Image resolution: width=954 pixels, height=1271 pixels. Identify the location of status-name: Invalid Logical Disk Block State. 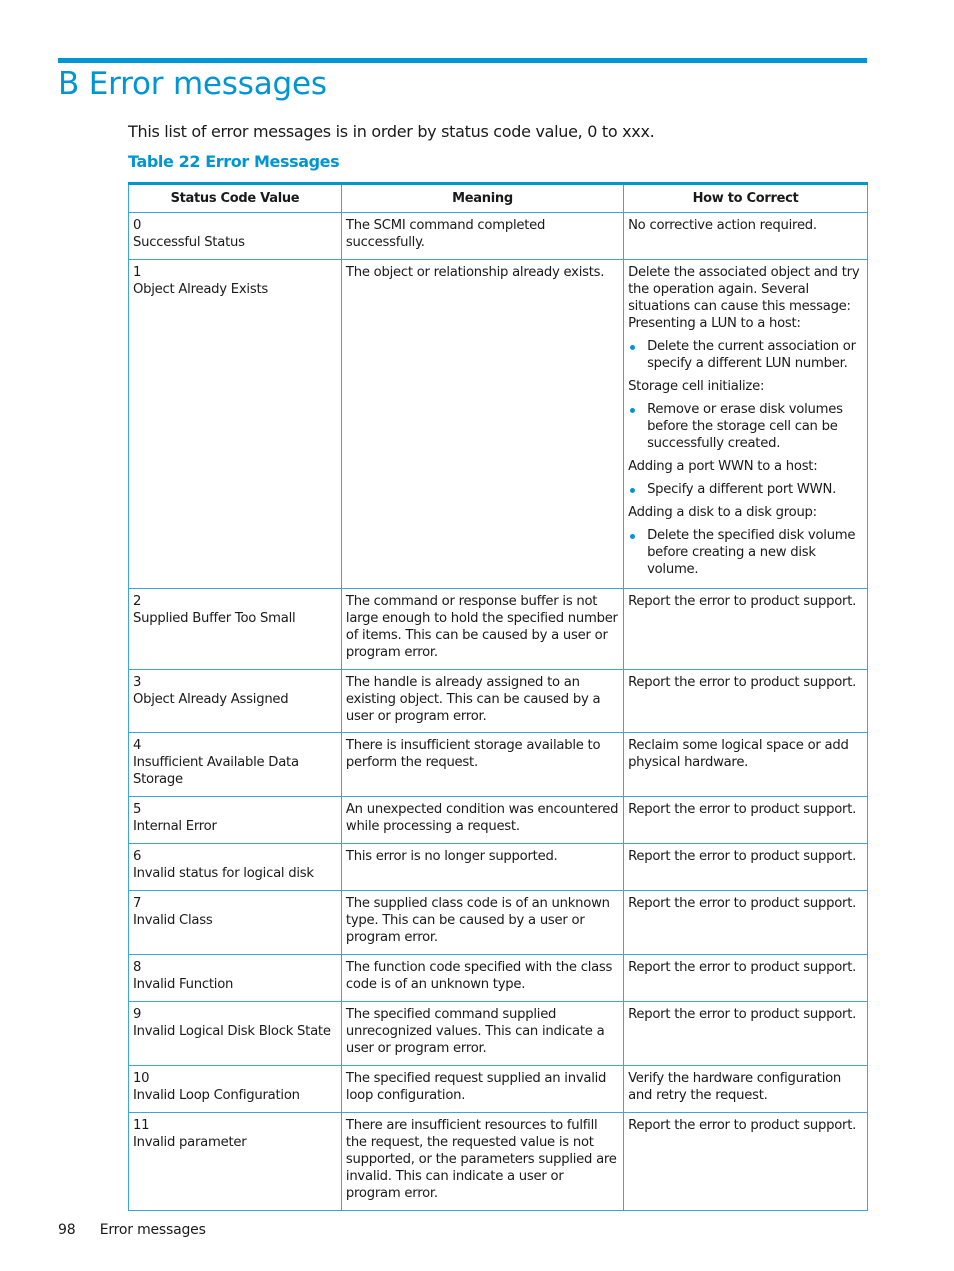
(232, 1031).